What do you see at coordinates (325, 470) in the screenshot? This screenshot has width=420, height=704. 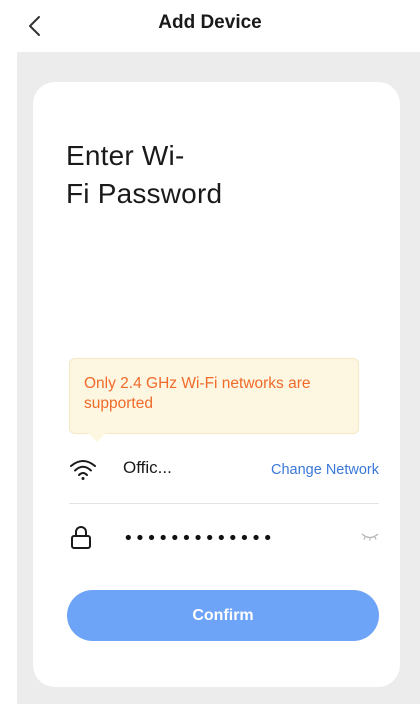 I see `change-network-link: Change Network` at bounding box center [325, 470].